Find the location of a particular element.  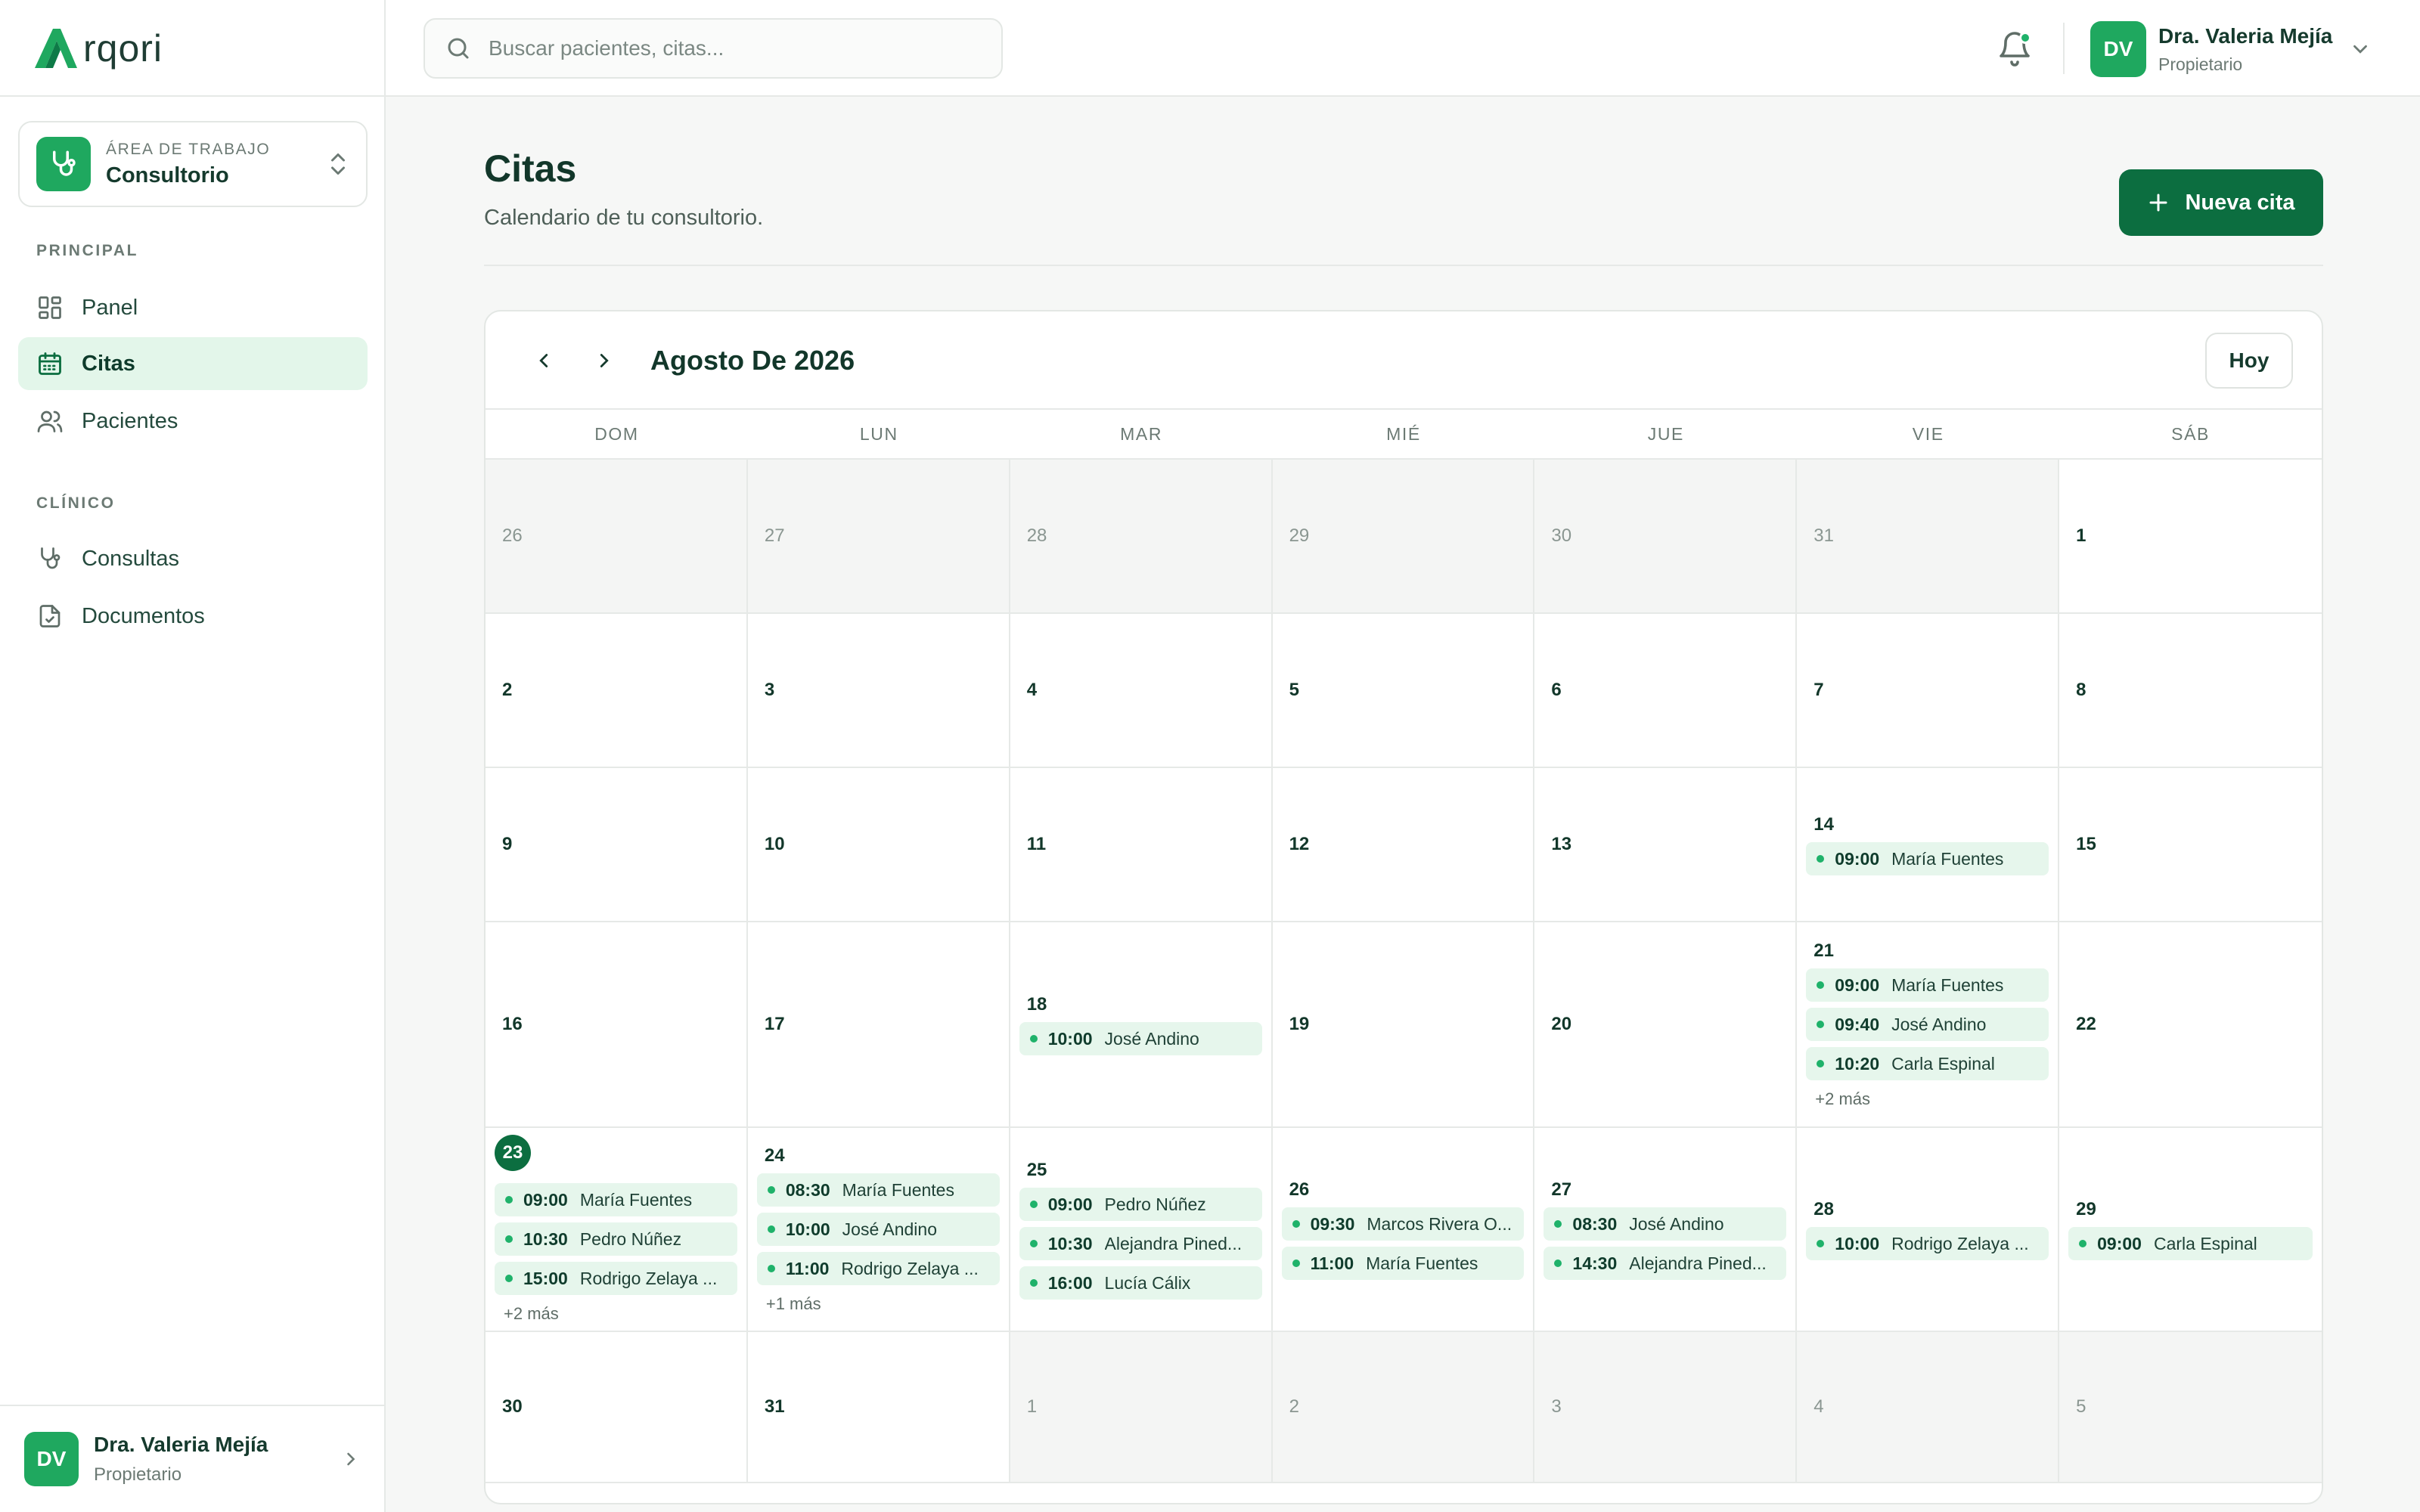

sidebar-item-pacientes: Pacientes is located at coordinates (193, 421).